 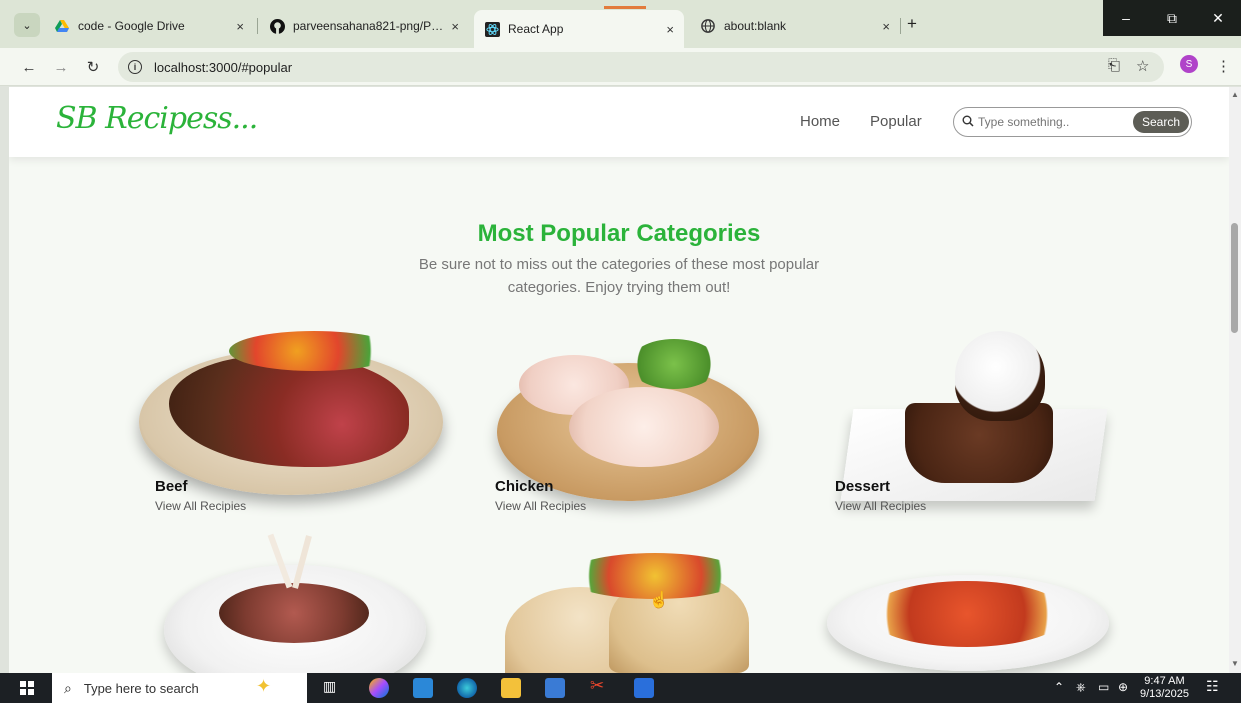 What do you see at coordinates (625, 7) in the screenshot?
I see `recording-indicator` at bounding box center [625, 7].